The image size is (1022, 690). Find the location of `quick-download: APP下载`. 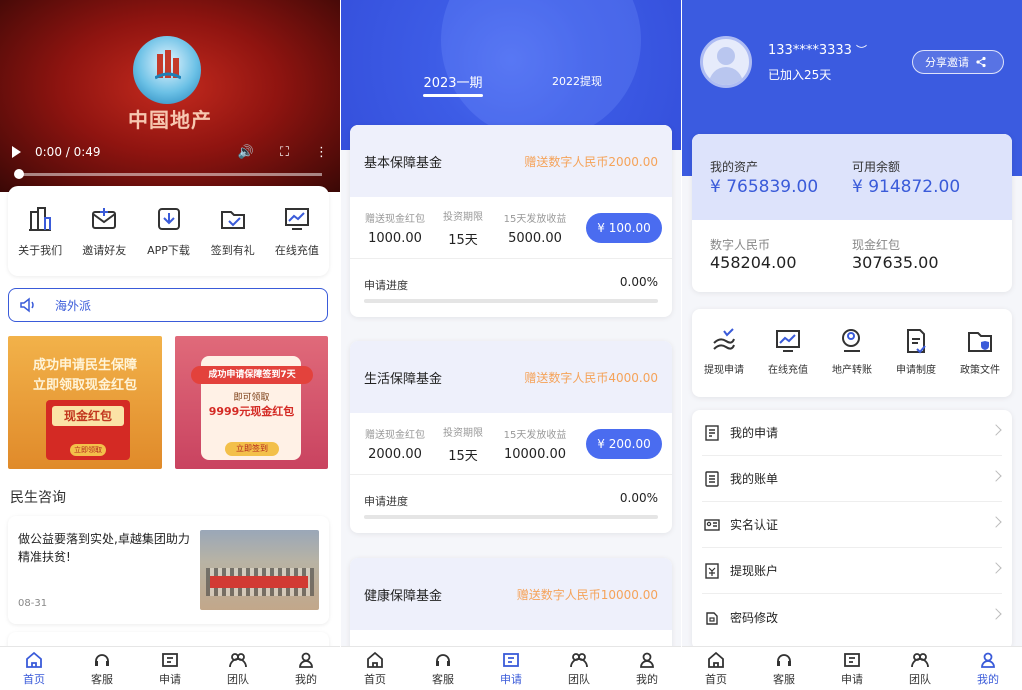

quick-download: APP下载 is located at coordinates (168, 231).